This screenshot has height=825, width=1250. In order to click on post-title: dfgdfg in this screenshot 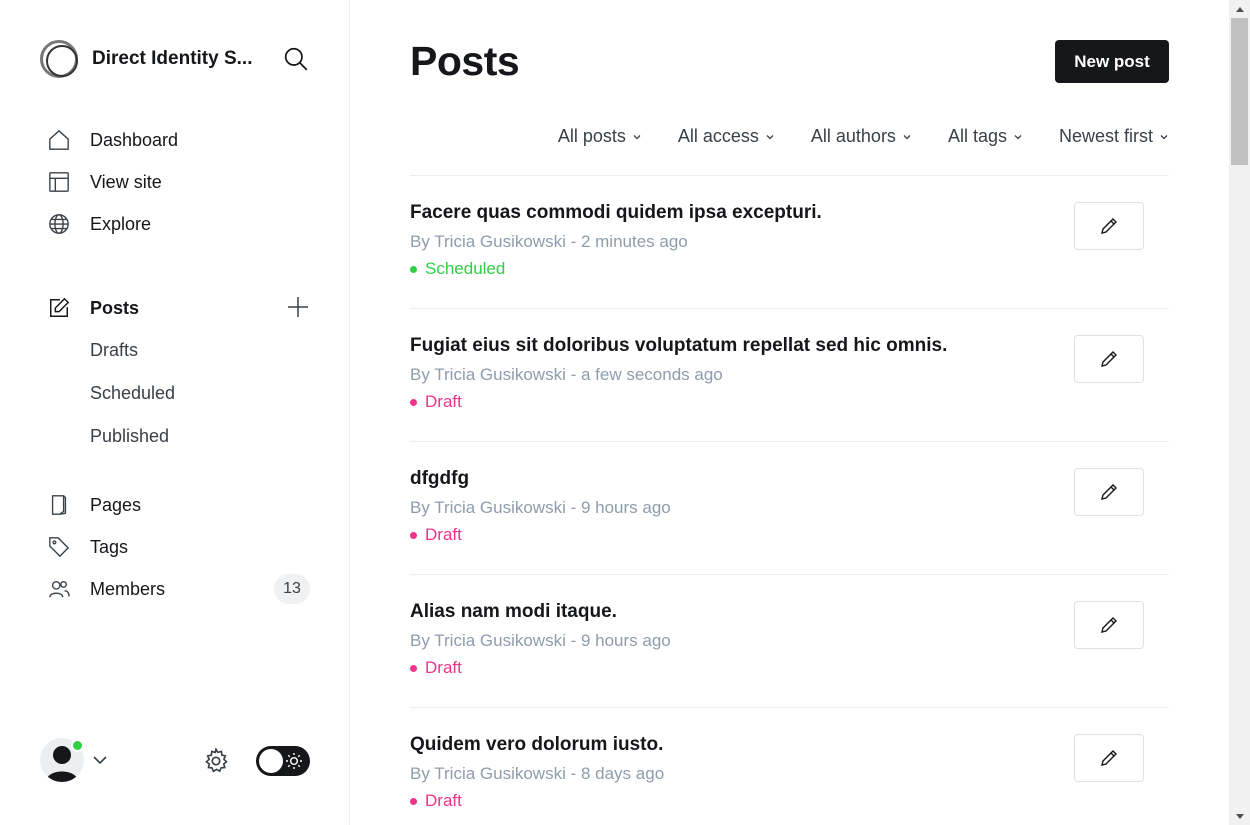, I will do `click(439, 479)`.